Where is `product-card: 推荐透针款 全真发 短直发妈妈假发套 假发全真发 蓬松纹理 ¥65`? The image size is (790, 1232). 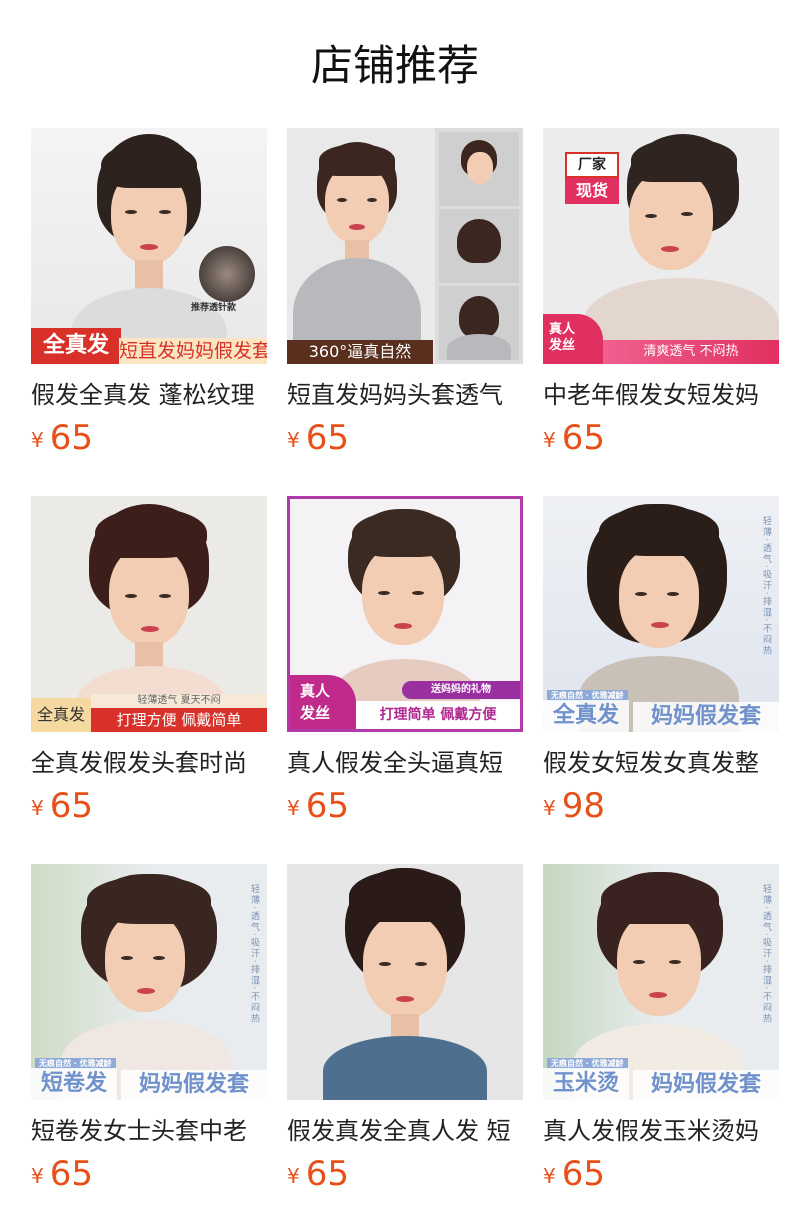
product-card: 推荐透针款 全真发 短直发妈妈假发套 假发全真发 蓬松纹理 ¥65 is located at coordinates (149, 293).